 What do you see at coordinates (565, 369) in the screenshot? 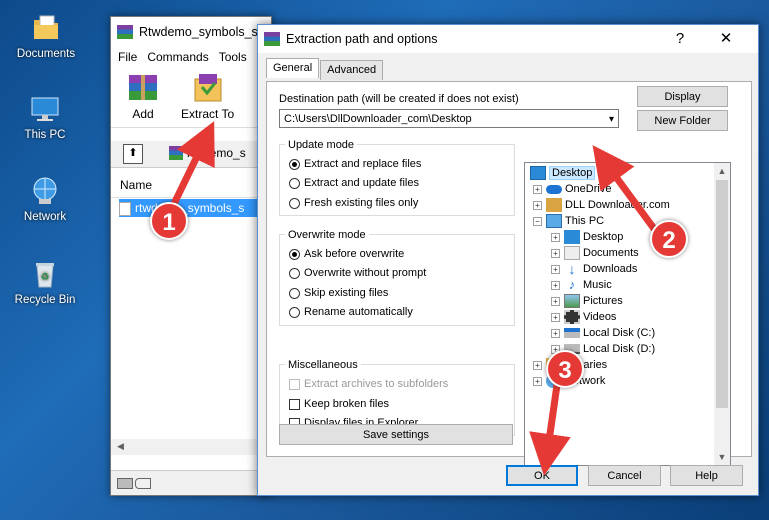
I see `step-callout-3: 3` at bounding box center [565, 369].